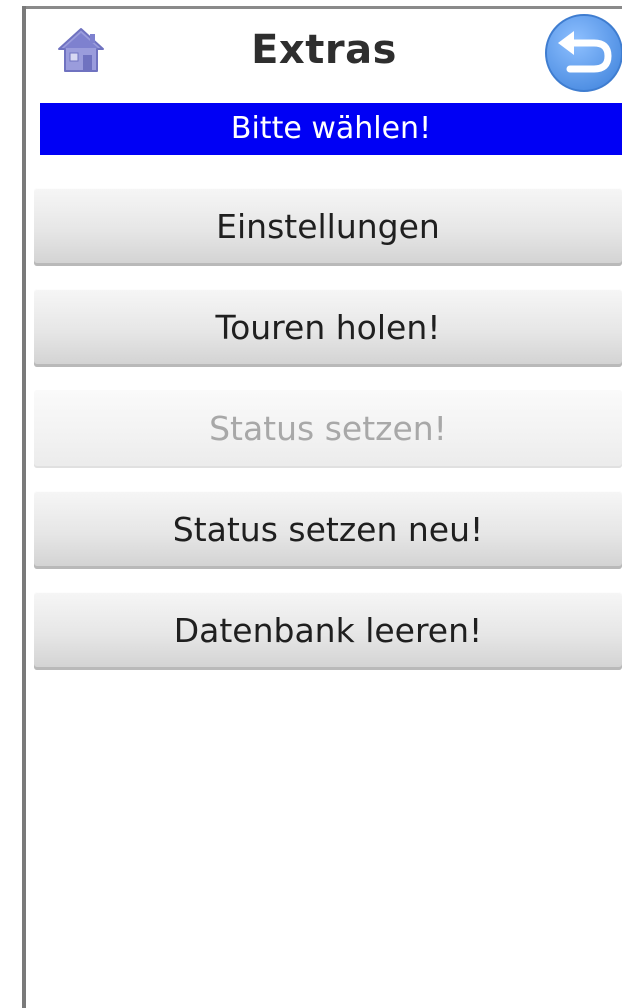  I want to click on back-button, so click(583, 53).